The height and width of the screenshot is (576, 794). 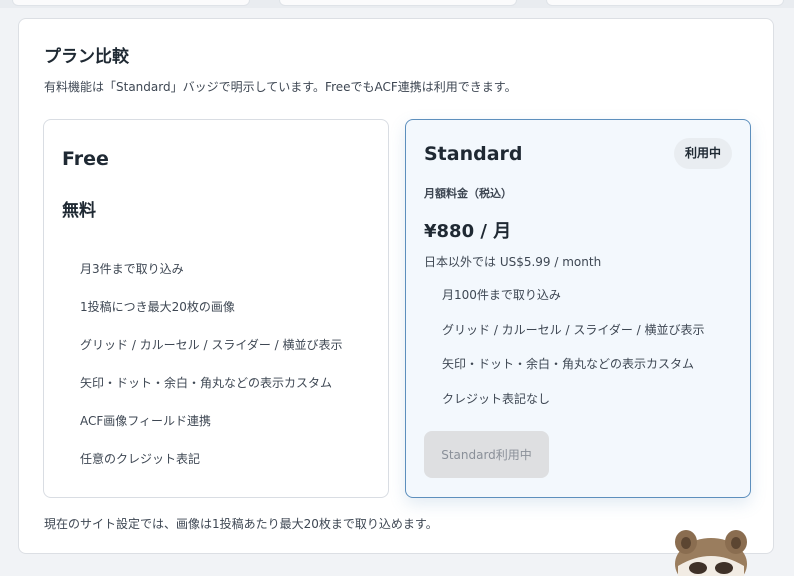 I want to click on plan-price-free: 無料, so click(x=79, y=211).